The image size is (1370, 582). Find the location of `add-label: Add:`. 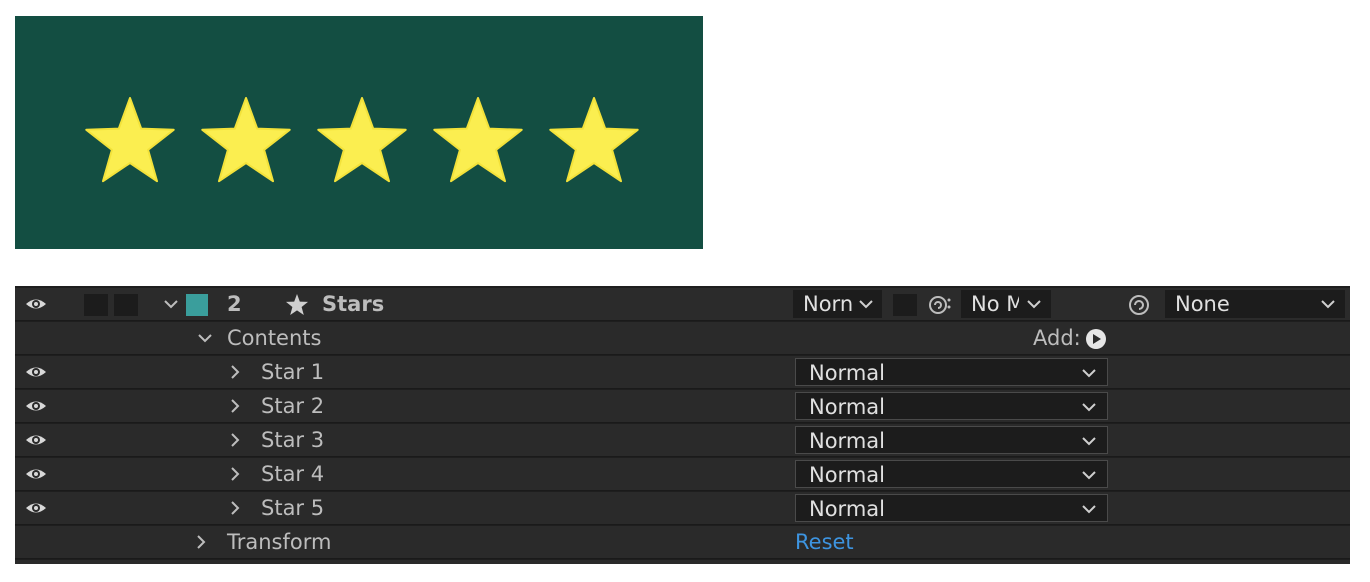

add-label: Add: is located at coordinates (1057, 338).